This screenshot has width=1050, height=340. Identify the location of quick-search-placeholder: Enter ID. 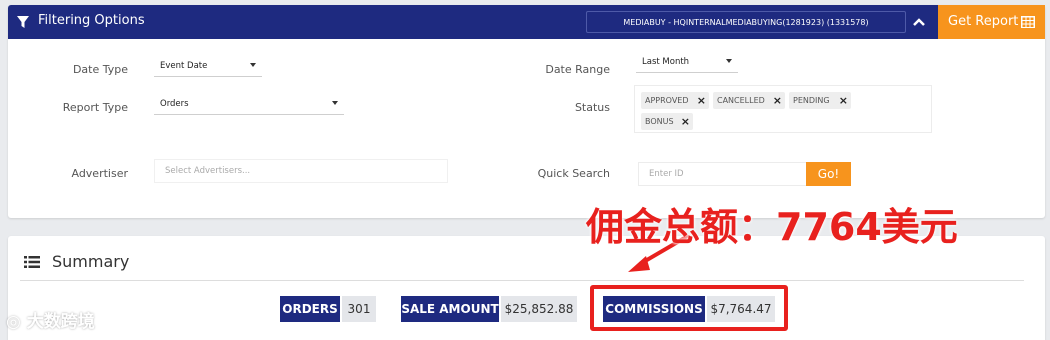
(666, 174).